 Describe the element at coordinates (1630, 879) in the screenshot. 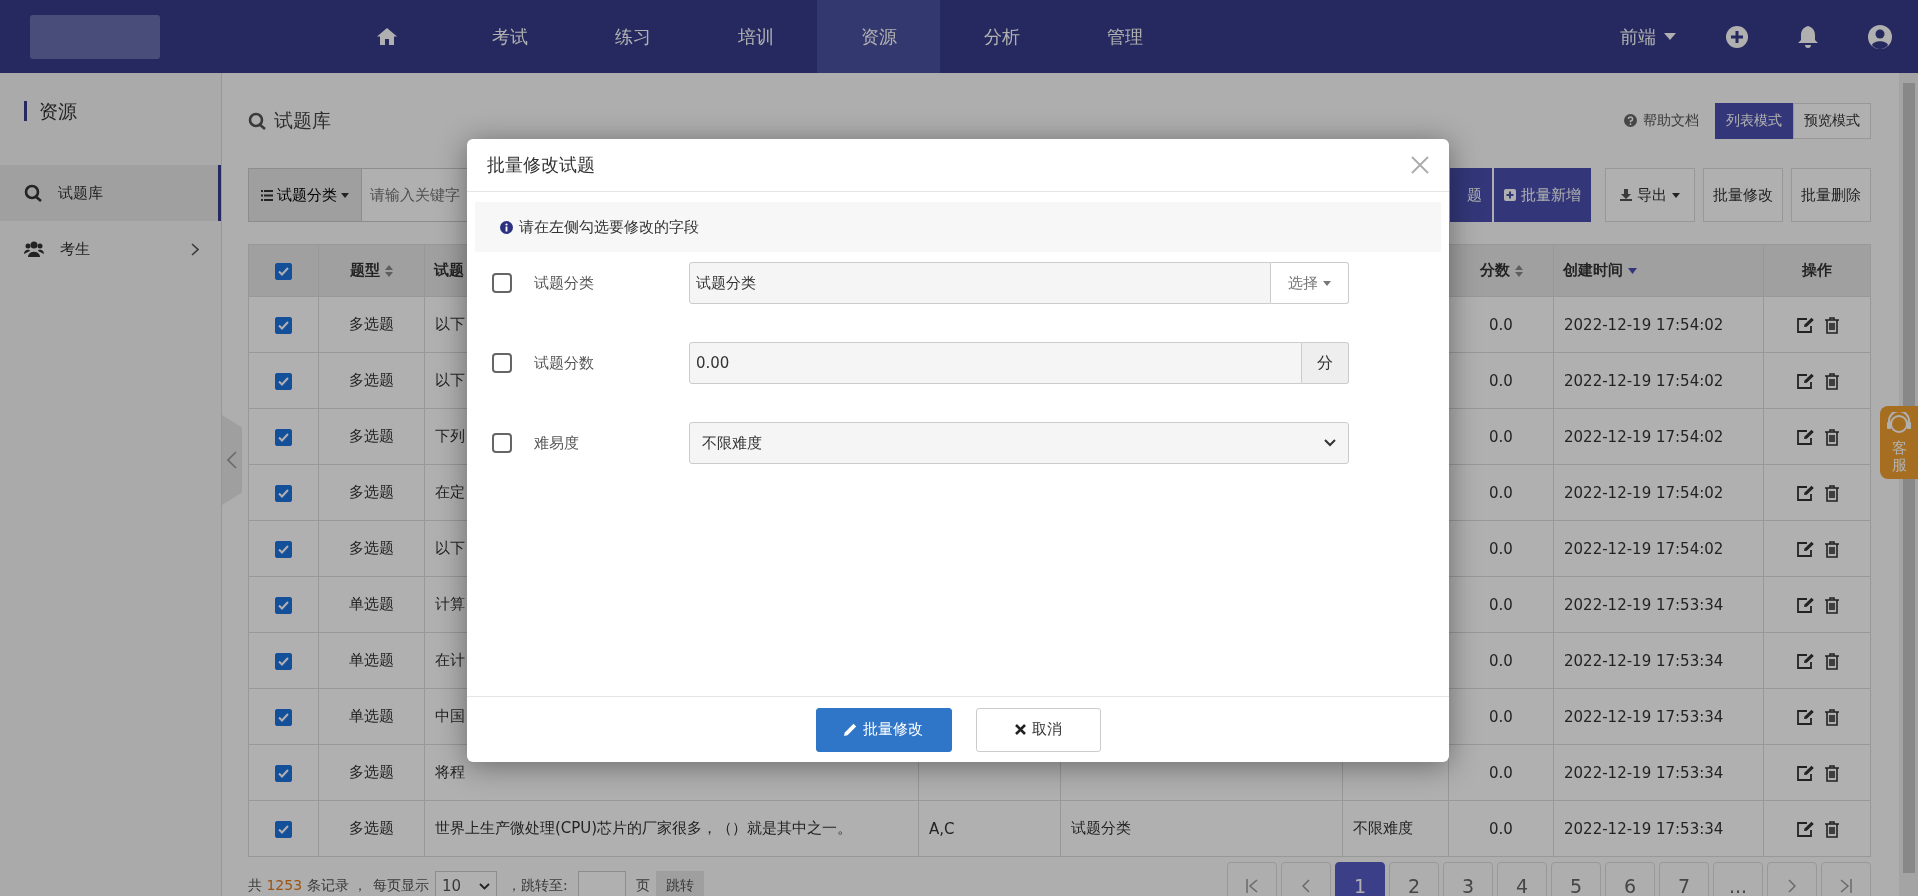

I see `page-button: 6` at that location.